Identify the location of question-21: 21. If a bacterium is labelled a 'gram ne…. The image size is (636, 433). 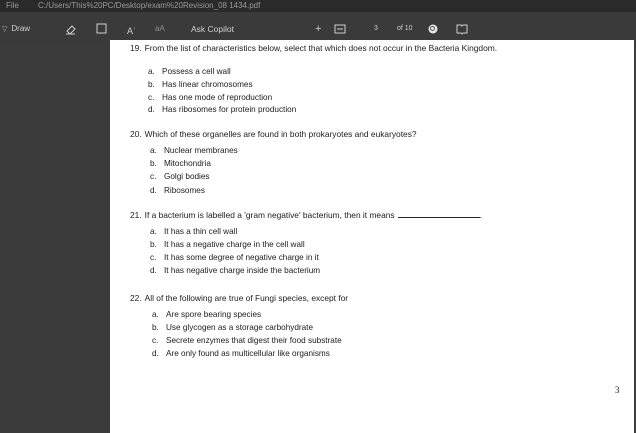
(306, 215).